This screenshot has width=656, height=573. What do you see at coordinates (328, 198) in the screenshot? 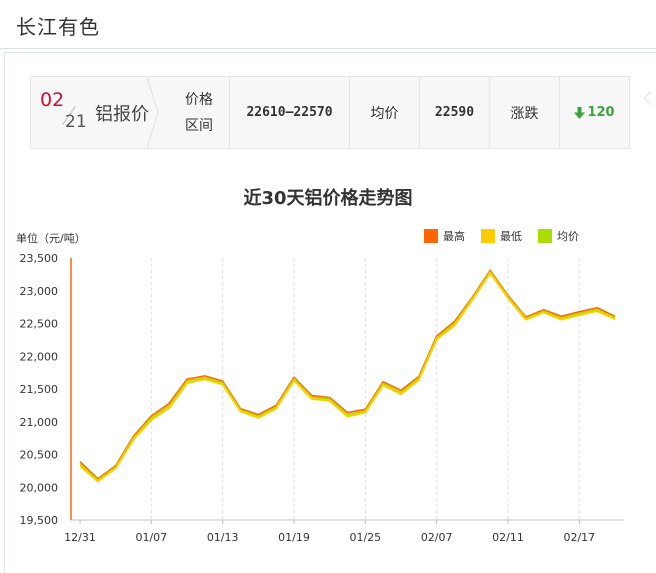
I see `chart-title: 近30天铝价格走势图` at bounding box center [328, 198].